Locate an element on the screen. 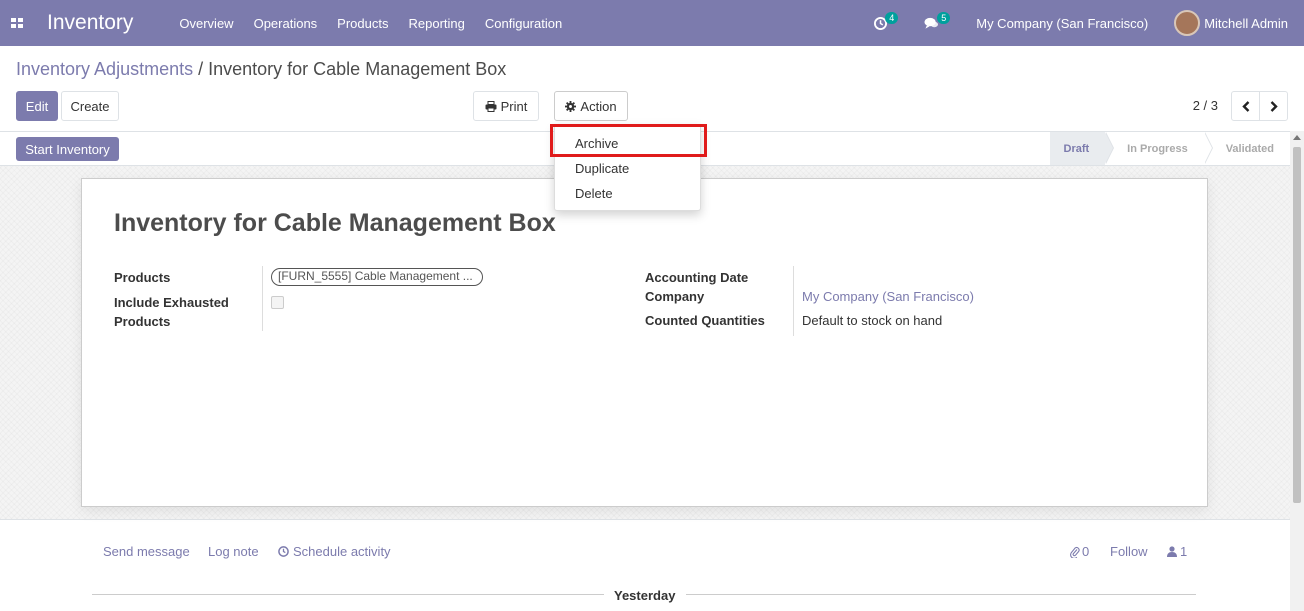 The width and height of the screenshot is (1304, 611). day-divider-right is located at coordinates (941, 594).